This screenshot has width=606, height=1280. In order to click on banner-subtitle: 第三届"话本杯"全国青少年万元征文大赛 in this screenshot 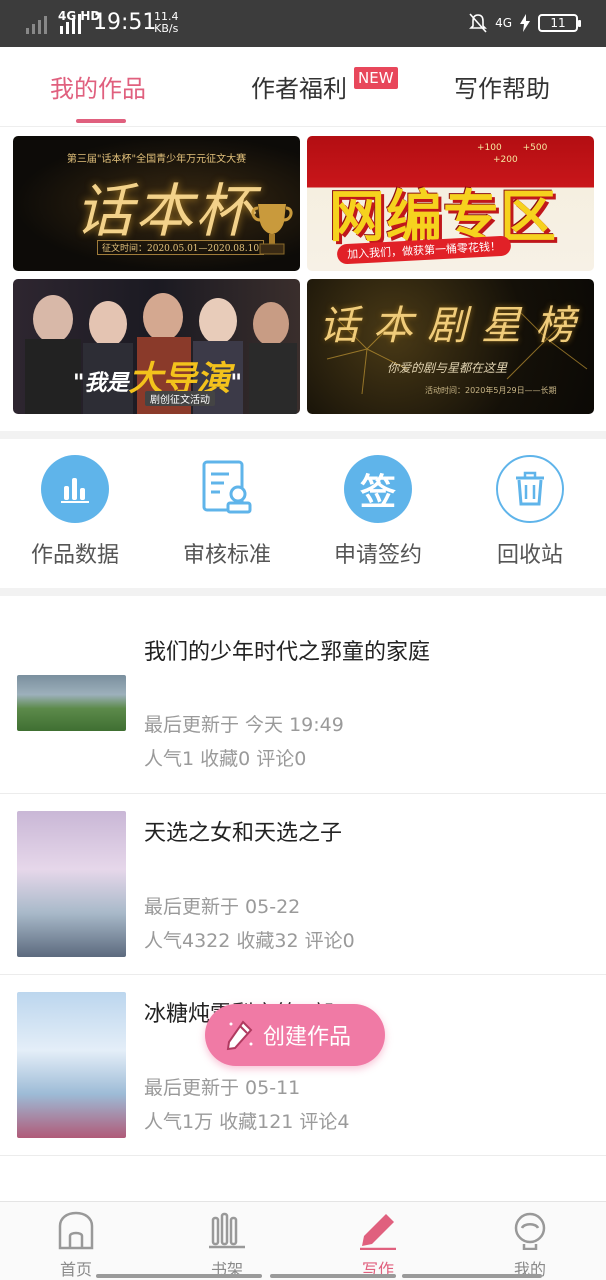, I will do `click(156, 159)`.